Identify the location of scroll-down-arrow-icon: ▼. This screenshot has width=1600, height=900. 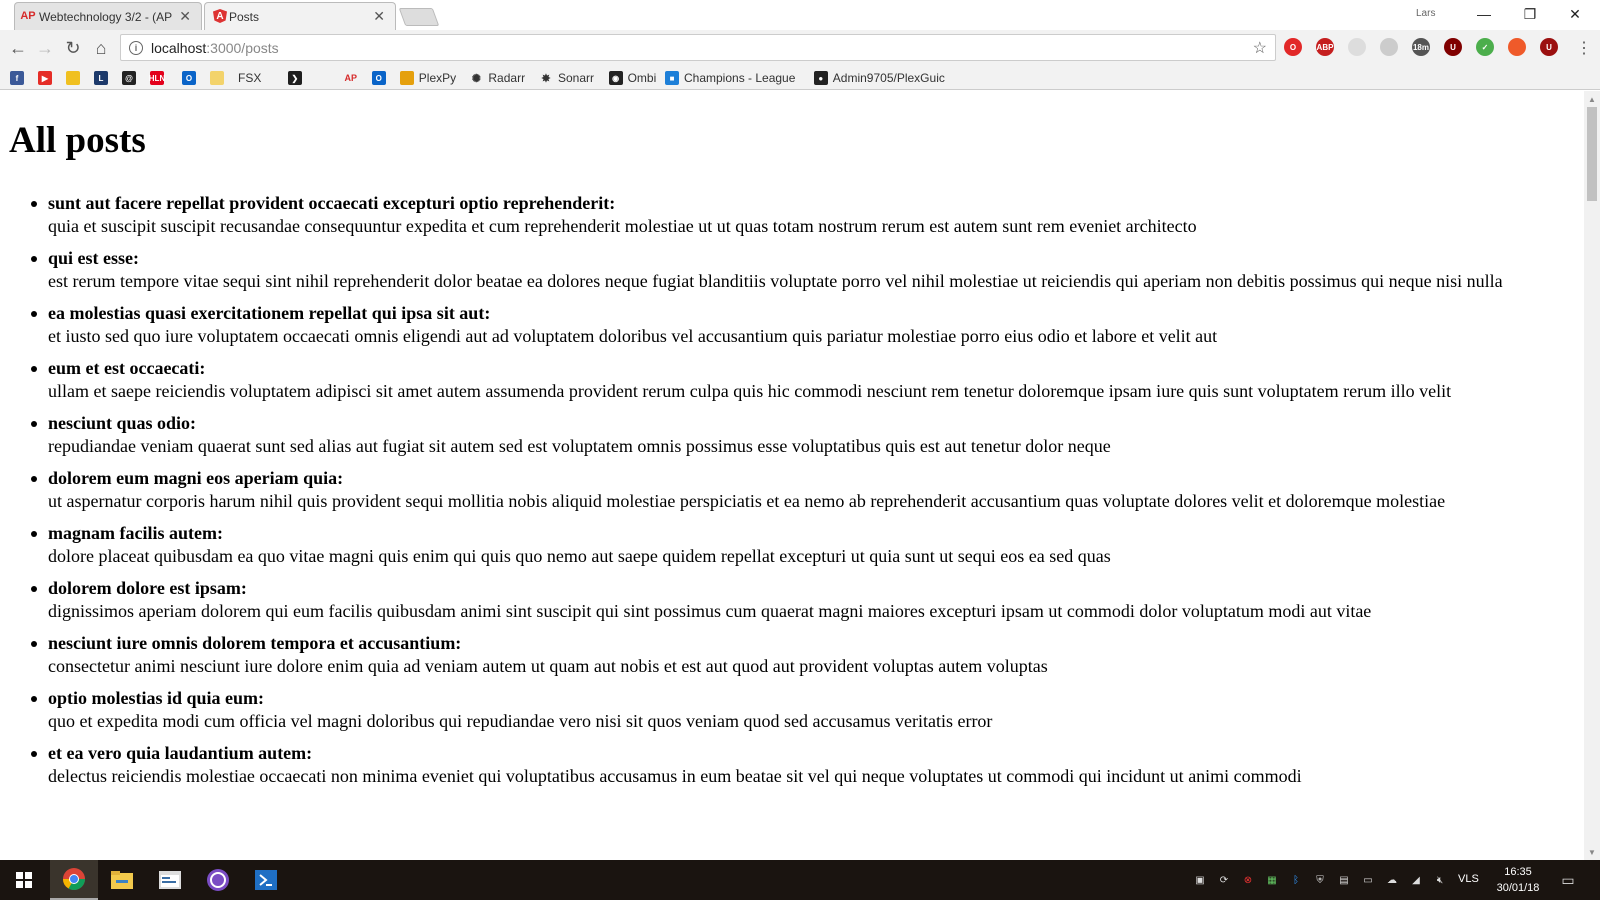
(1592, 852).